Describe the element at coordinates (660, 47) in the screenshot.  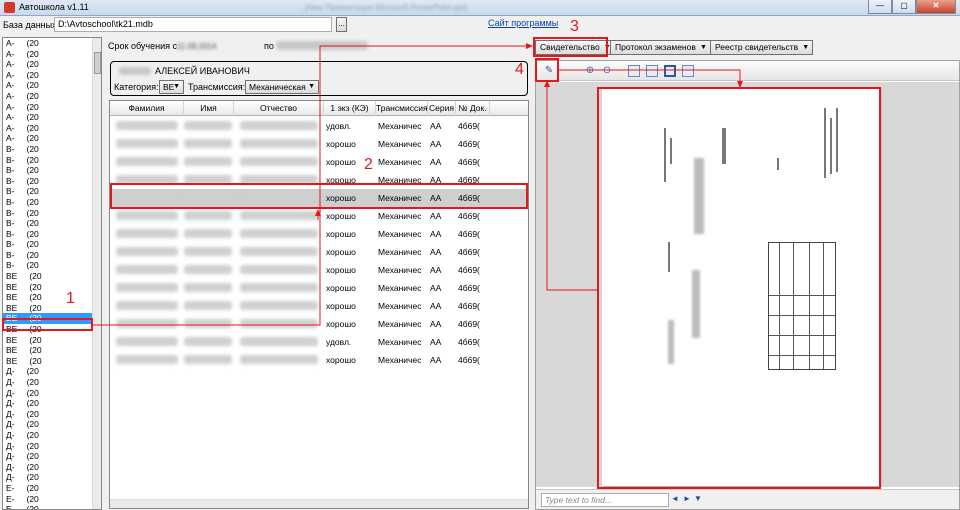
I see `exam-protocol-dropdown: Протокол экзаменов ▼` at that location.